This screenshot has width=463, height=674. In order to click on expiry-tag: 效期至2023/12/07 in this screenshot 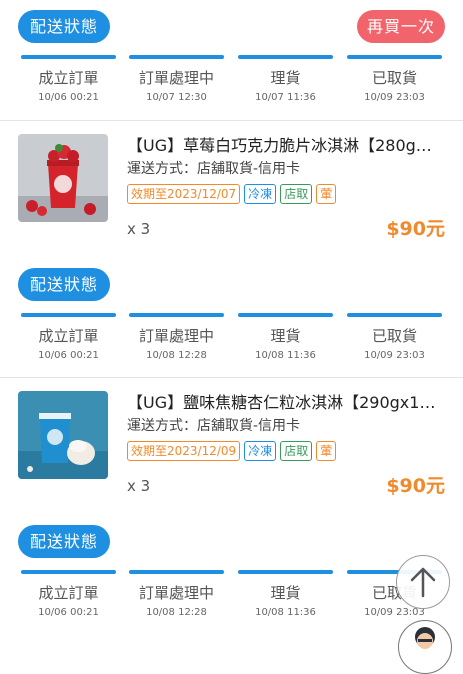, I will do `click(184, 194)`.